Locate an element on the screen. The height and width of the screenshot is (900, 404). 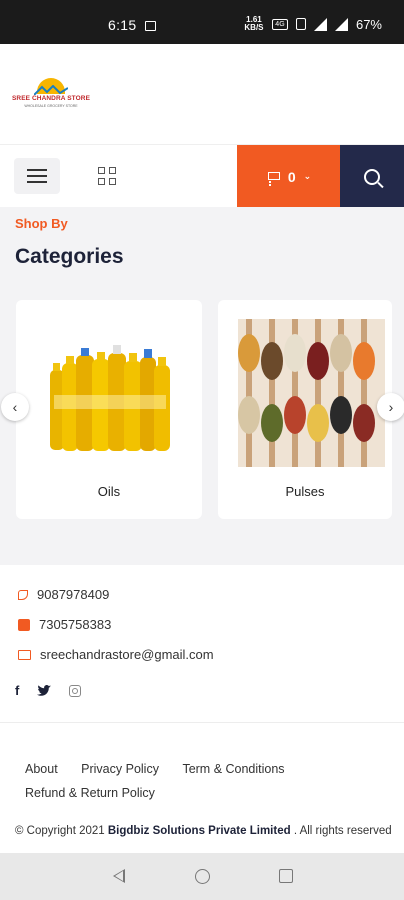
wifi-signal-icon is located at coordinates (320, 24).